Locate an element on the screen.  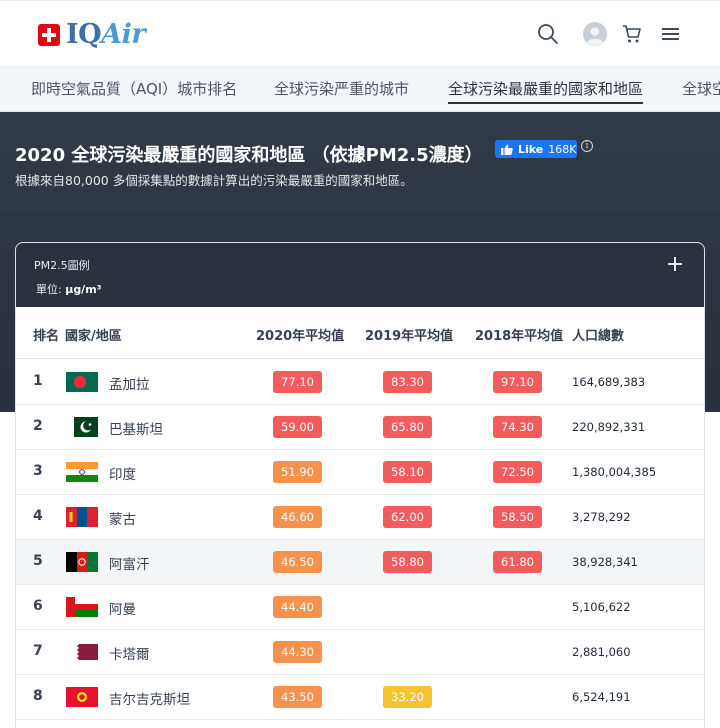
aqi-value-2019: 65.80 is located at coordinates (407, 427).